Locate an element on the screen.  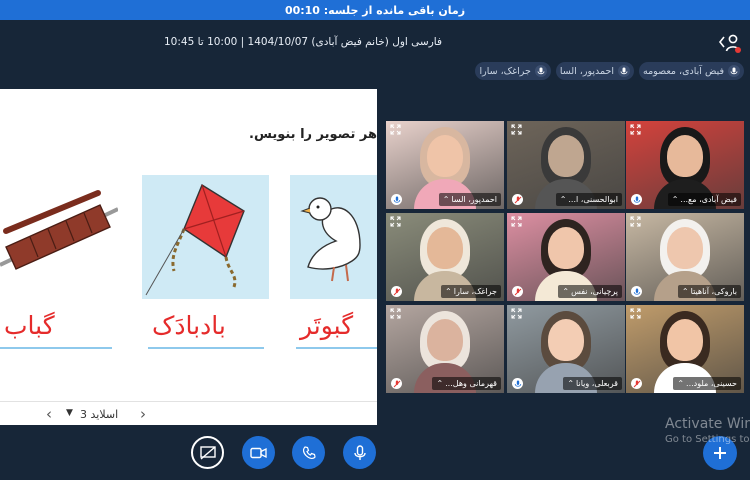
participant-name: احمدپور، السا ⌃ is located at coordinates (469, 199).